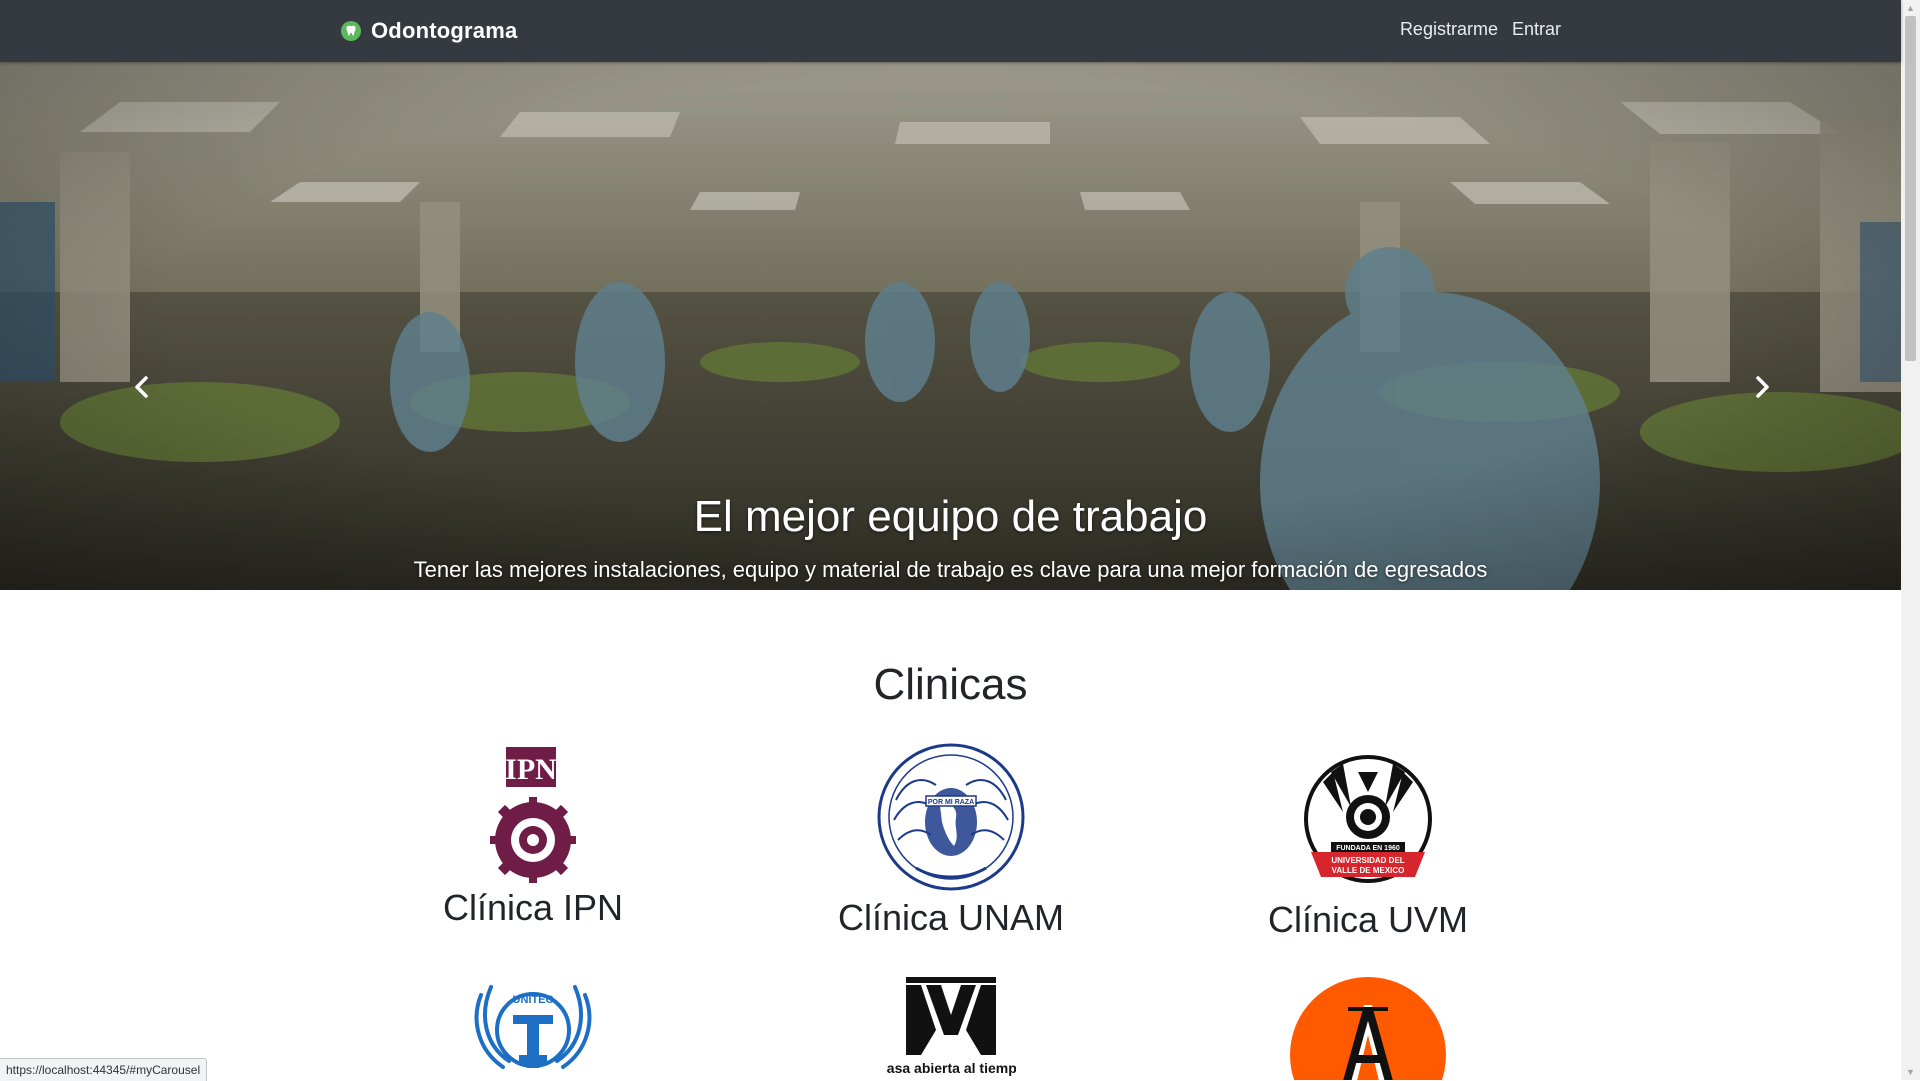 Image resolution: width=1920 pixels, height=1081 pixels. I want to click on carousel-prev-button, so click(143, 387).